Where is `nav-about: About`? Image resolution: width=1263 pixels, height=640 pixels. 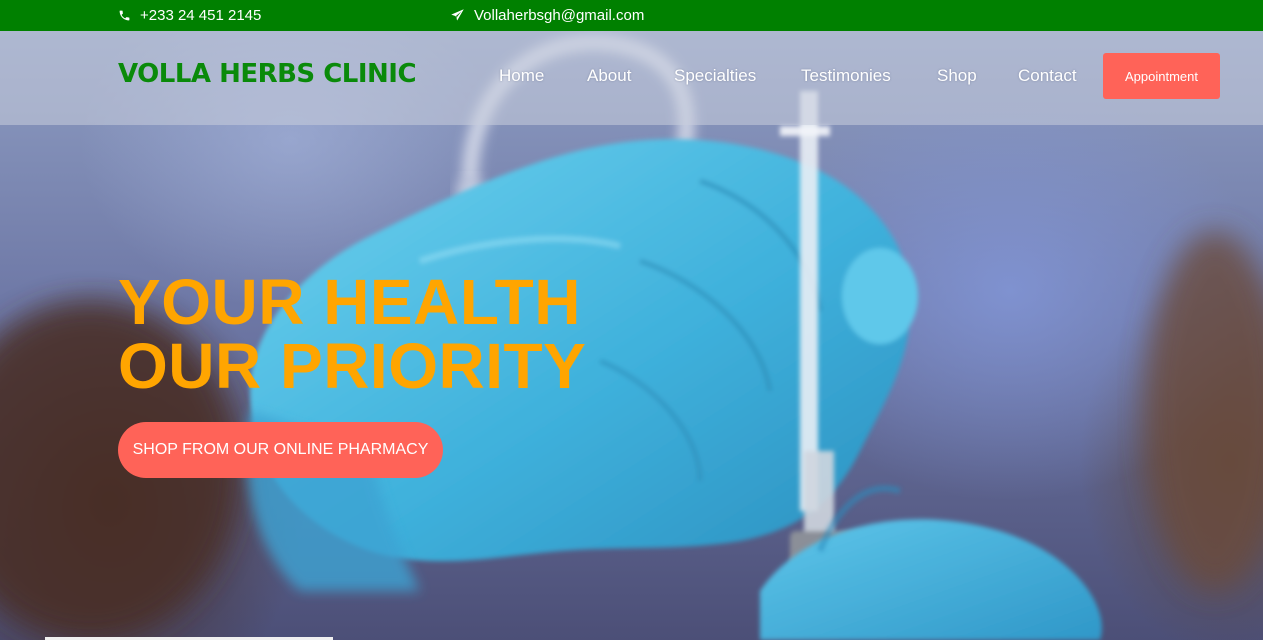
nav-about: About is located at coordinates (609, 76).